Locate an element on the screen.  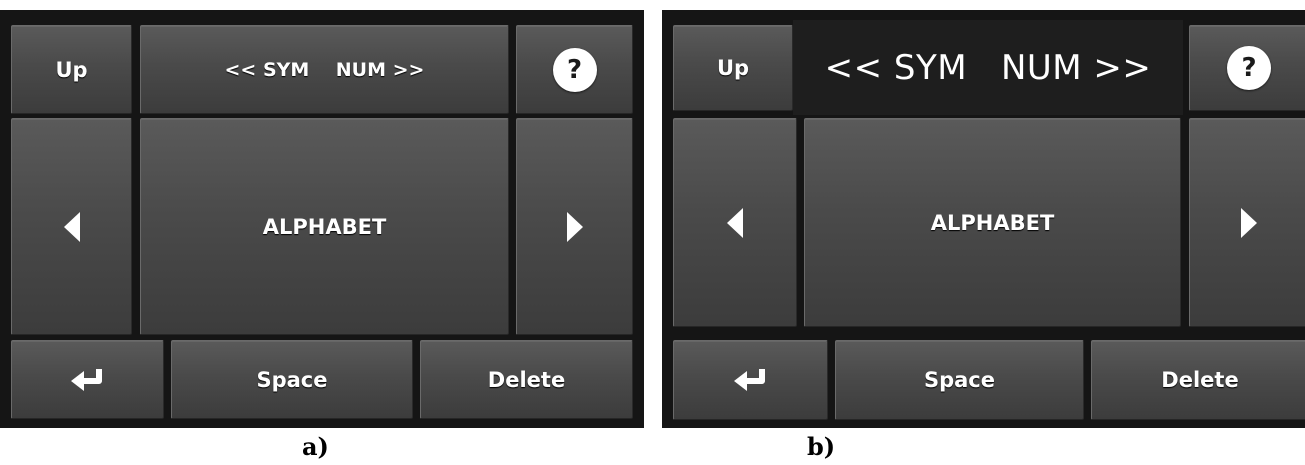
figure-caption-b: b) is located at coordinates (821, 446).